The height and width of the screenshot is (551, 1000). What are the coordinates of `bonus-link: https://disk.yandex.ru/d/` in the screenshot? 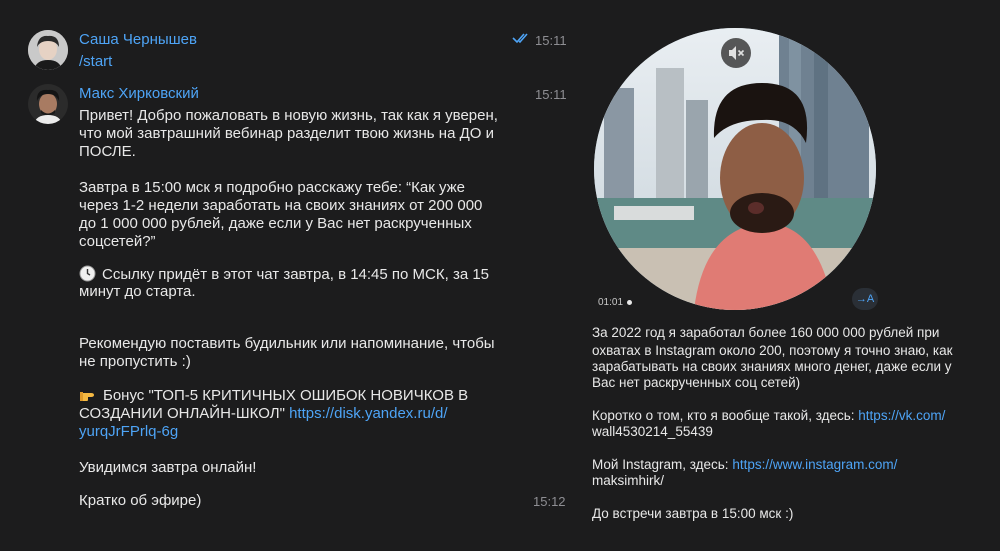 It's located at (368, 413).